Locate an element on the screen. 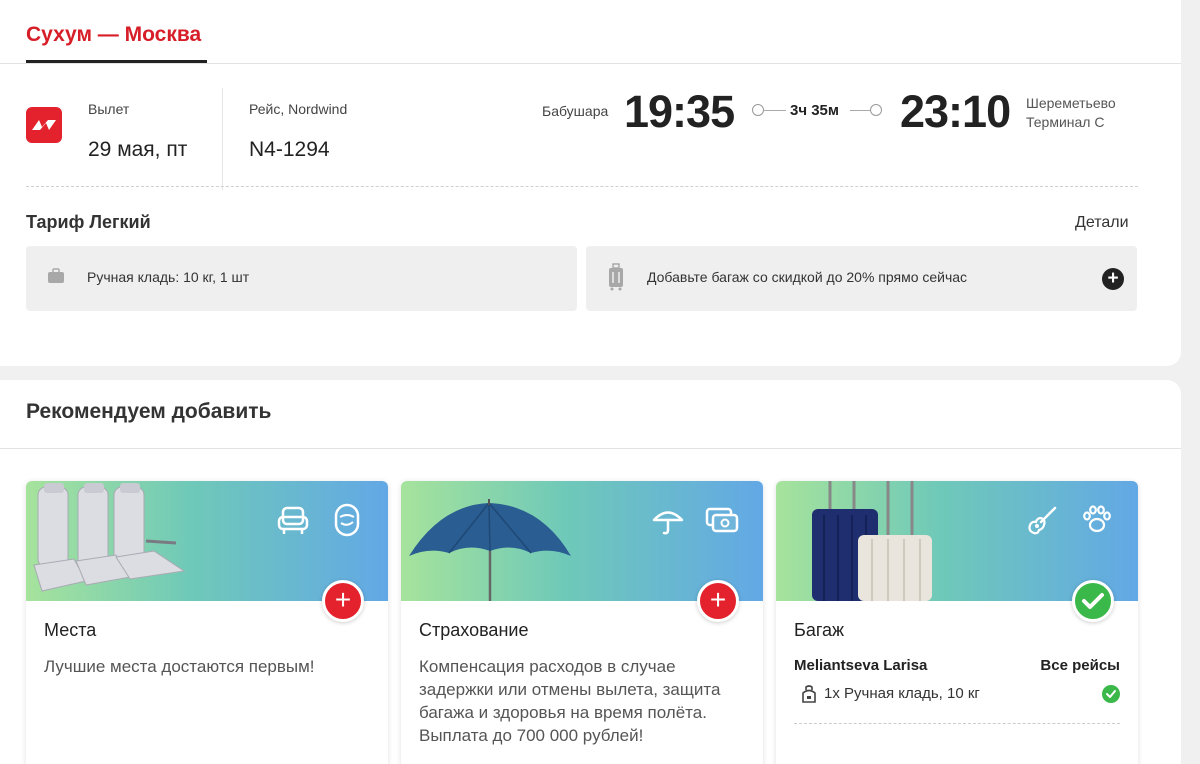 This screenshot has width=1200, height=764. passenger-name: Meliantseva Larisa is located at coordinates (861, 665).